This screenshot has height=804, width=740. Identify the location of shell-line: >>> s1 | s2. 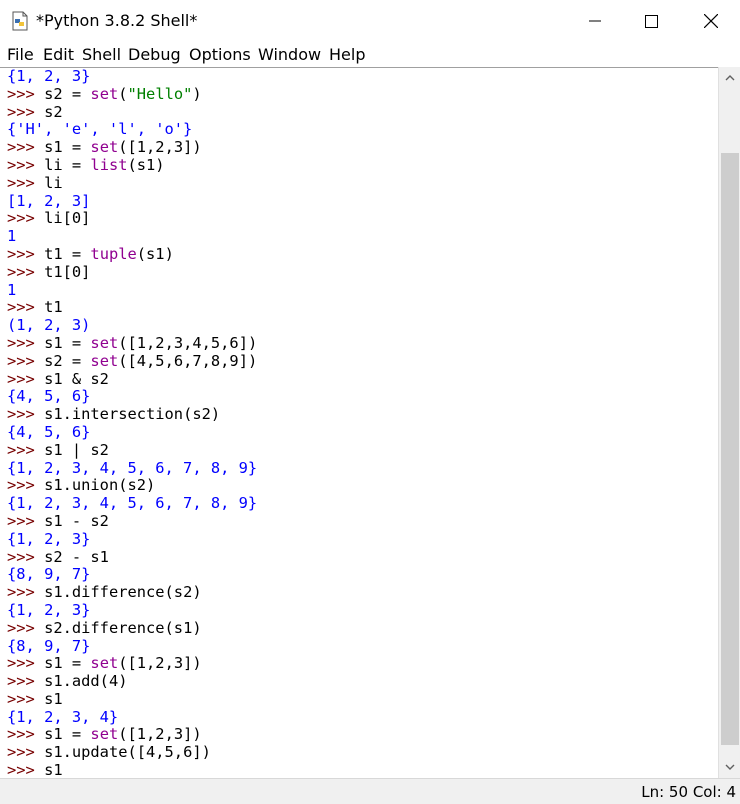
(132, 450).